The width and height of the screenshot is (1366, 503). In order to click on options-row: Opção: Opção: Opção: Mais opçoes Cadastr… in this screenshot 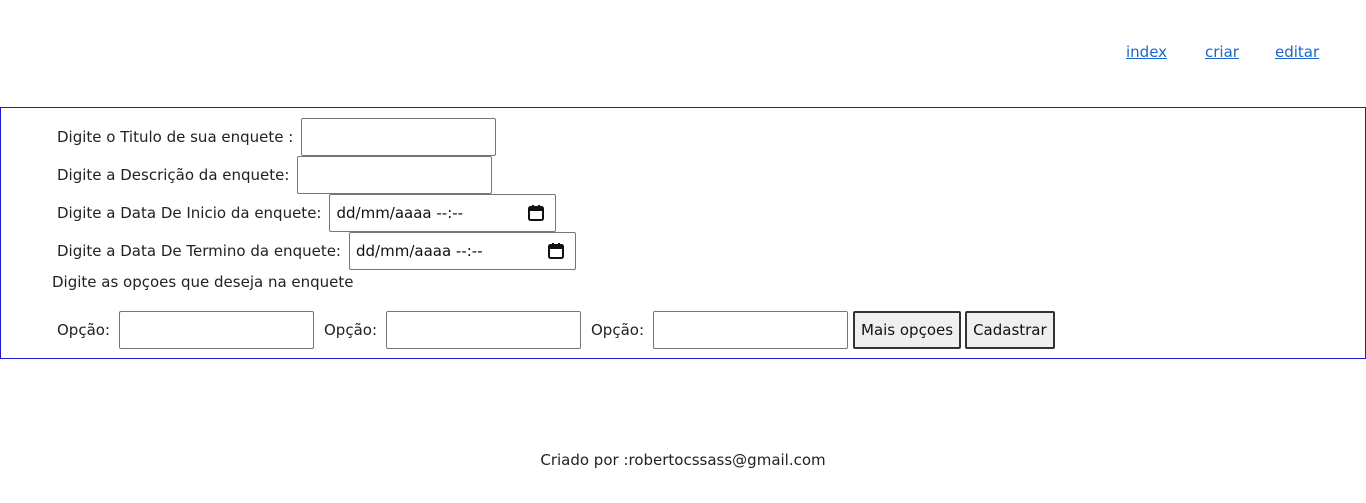, I will do `click(556, 330)`.